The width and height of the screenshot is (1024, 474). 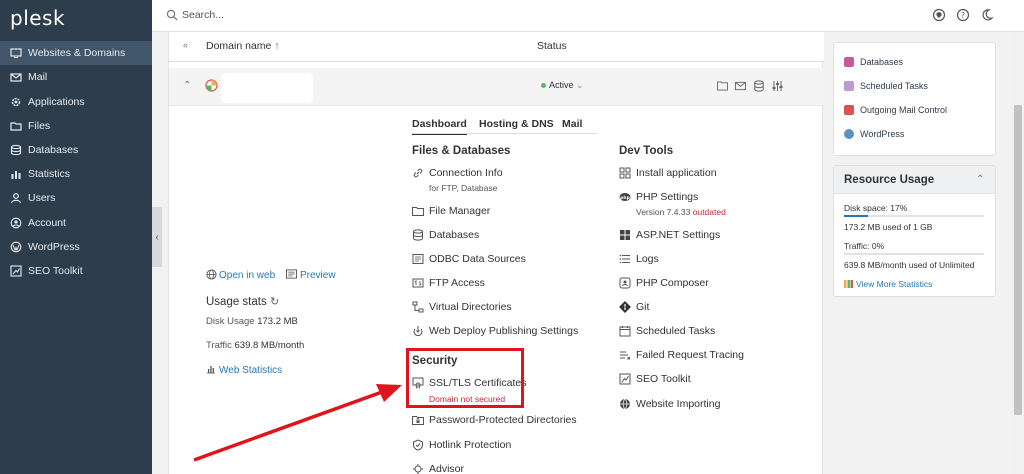 I want to click on lock-folder-icon, so click(x=418, y=420).